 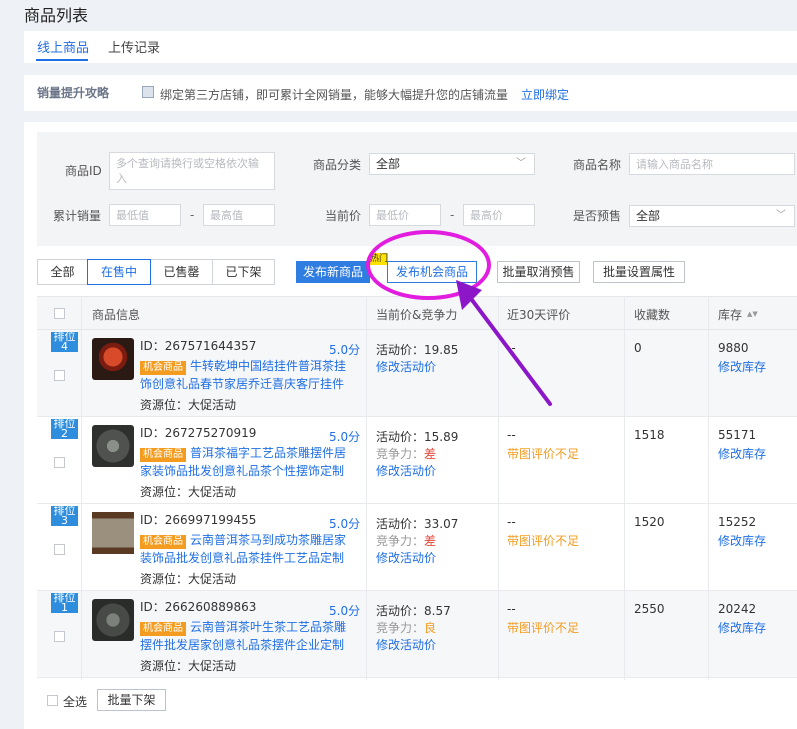 I want to click on tab-upload-records: 上传记录, so click(x=134, y=46).